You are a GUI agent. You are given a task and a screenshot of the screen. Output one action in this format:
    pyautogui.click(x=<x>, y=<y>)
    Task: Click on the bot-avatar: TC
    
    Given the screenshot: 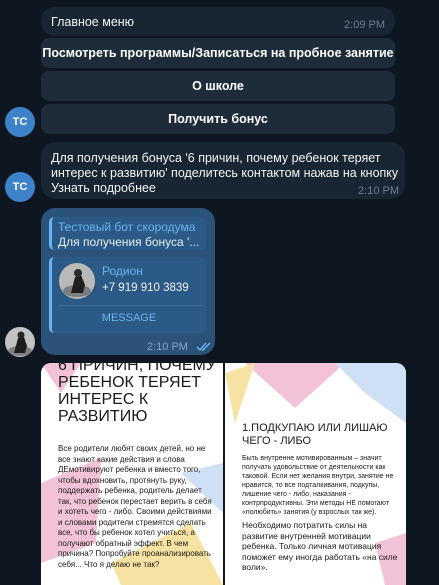 What is the action you would take?
    pyautogui.click(x=20, y=122)
    